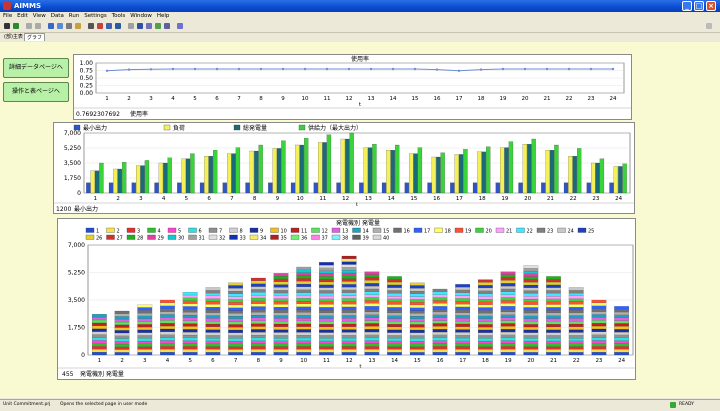 Image resolution: width=720 pixels, height=411 pixels. Describe the element at coordinates (7, 16) in the screenshot. I see `menu-file: File` at that location.